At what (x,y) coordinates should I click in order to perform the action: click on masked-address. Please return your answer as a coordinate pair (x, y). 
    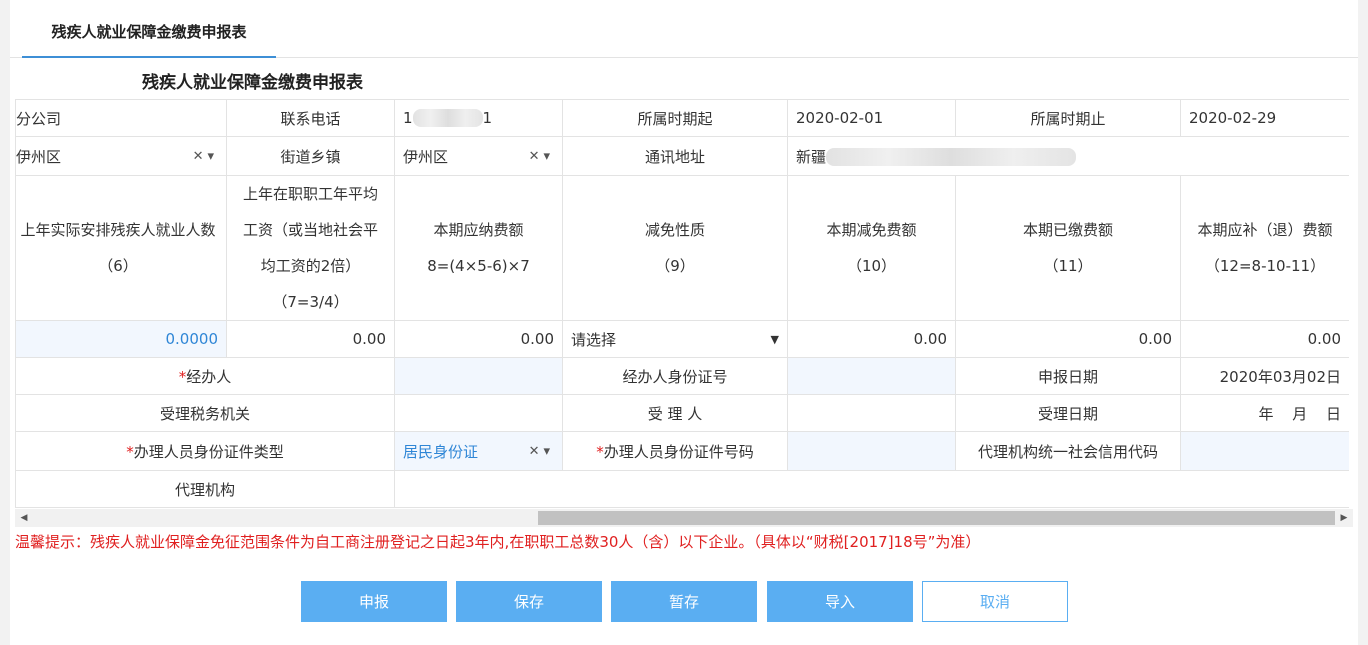
    Looking at the image, I should click on (951, 157).